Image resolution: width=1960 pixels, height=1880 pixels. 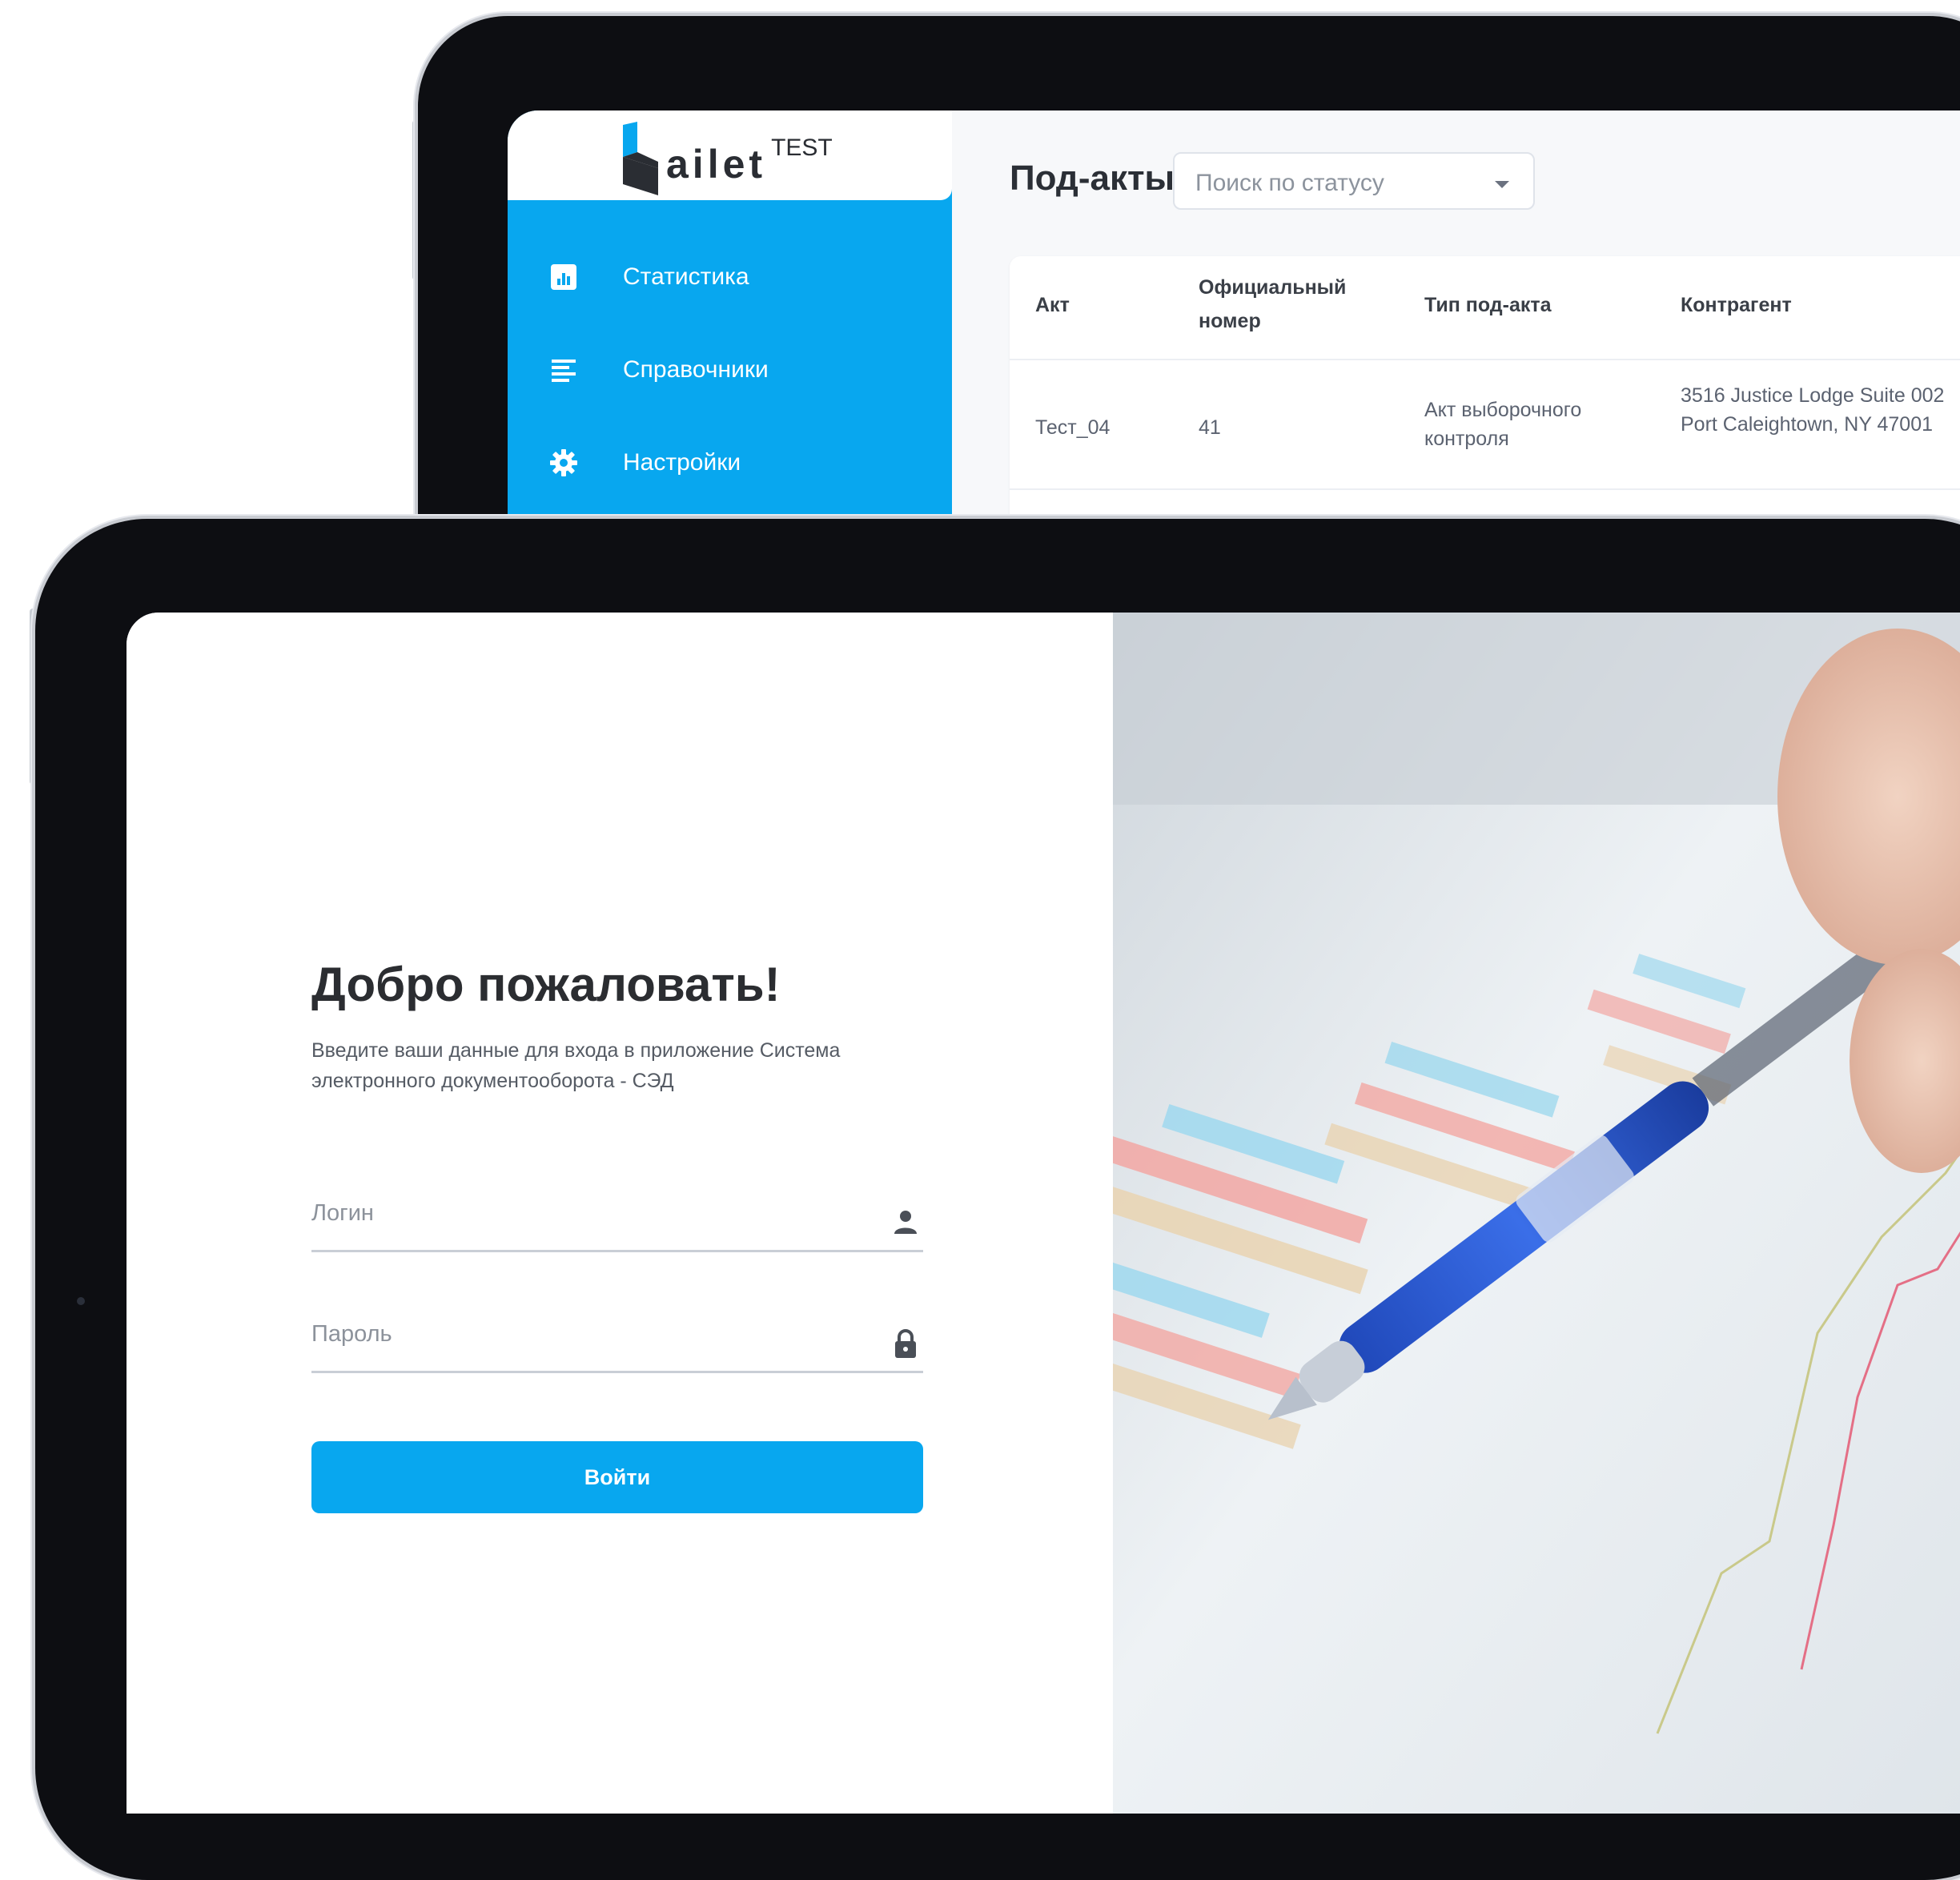 I want to click on sidebar-item-label: Справочники, so click(x=696, y=369).